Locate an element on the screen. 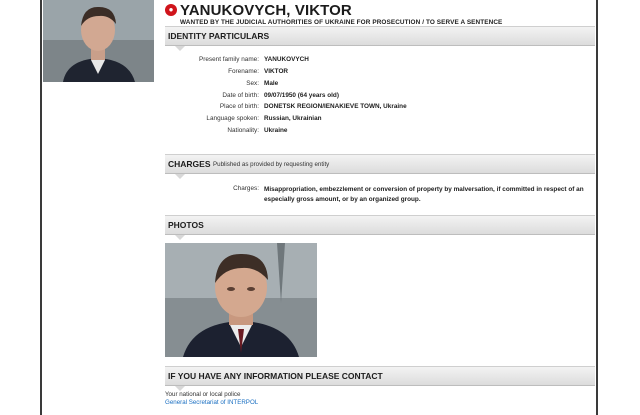  label-sex: Sex: is located at coordinates (252, 83).